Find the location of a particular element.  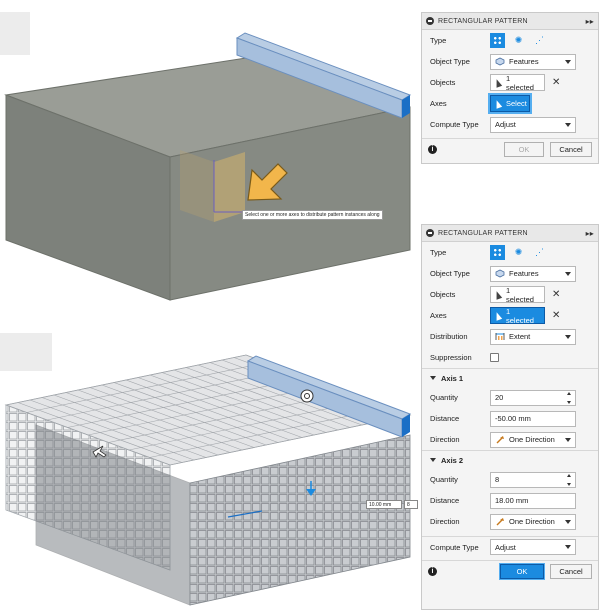

axis1-section: Axis 1 is located at coordinates (510, 377).